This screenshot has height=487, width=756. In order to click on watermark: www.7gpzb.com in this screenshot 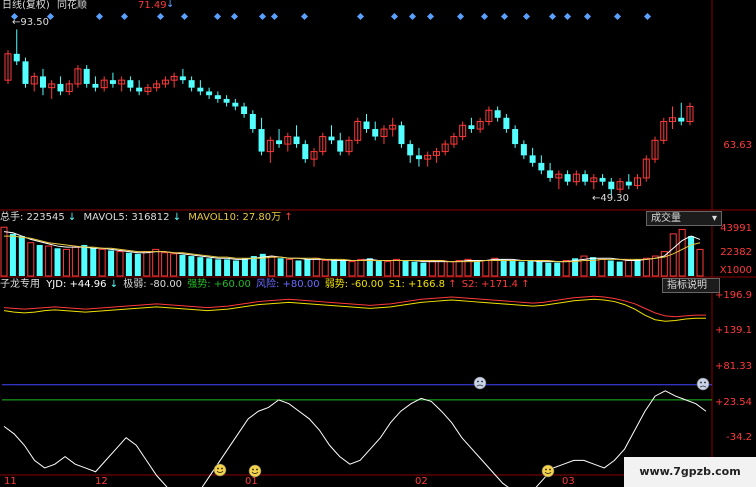, I will do `click(690, 472)`.